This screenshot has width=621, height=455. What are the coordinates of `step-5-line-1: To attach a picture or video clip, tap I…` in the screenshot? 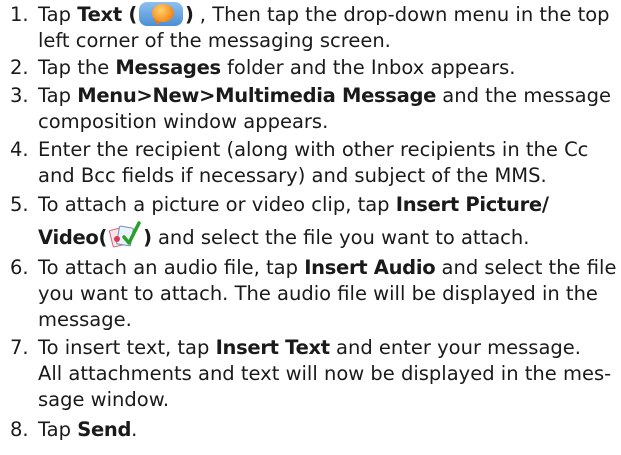 It's located at (293, 204).